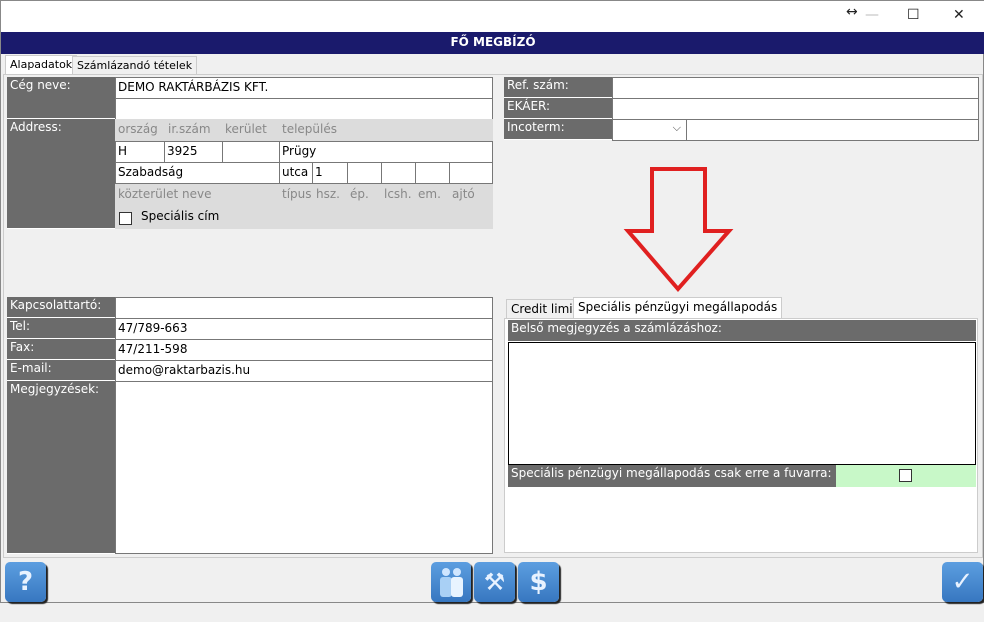 This screenshot has height=622, width=984. What do you see at coordinates (905, 475) in the screenshot?
I see `only-this-checkbox` at bounding box center [905, 475].